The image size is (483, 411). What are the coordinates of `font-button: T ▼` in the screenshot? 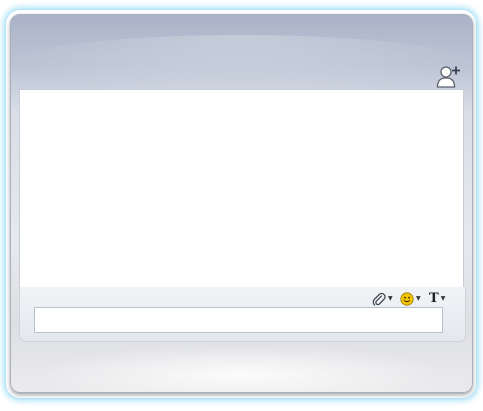 It's located at (437, 299).